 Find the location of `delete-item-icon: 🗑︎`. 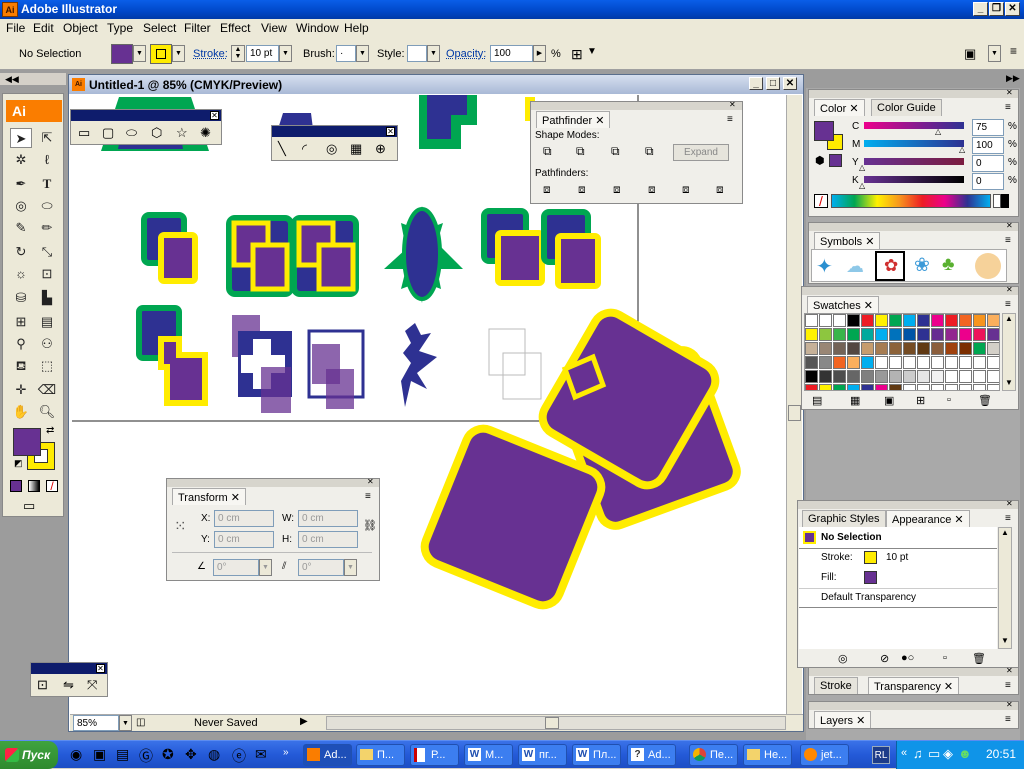

delete-item-icon: 🗑︎ is located at coordinates (979, 658).